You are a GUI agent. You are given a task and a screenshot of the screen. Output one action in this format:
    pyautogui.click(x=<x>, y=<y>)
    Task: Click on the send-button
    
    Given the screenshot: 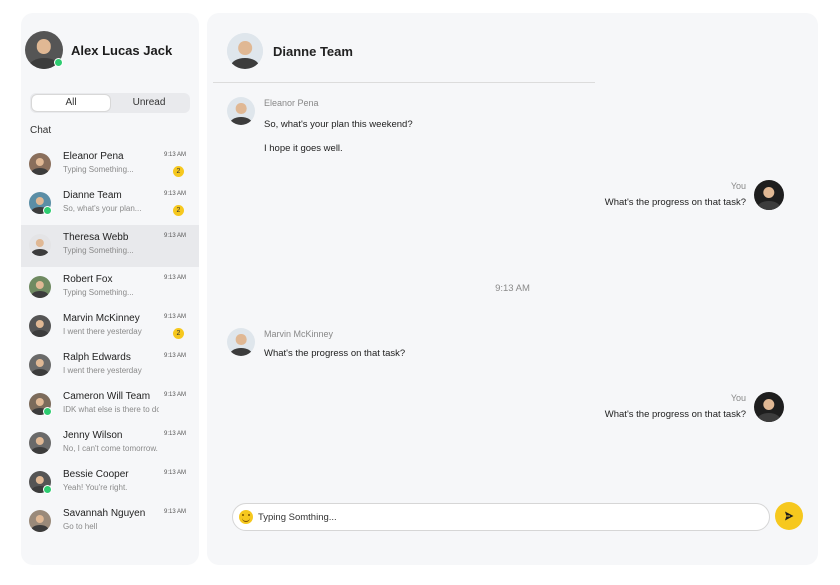 What is the action you would take?
    pyautogui.click(x=789, y=516)
    